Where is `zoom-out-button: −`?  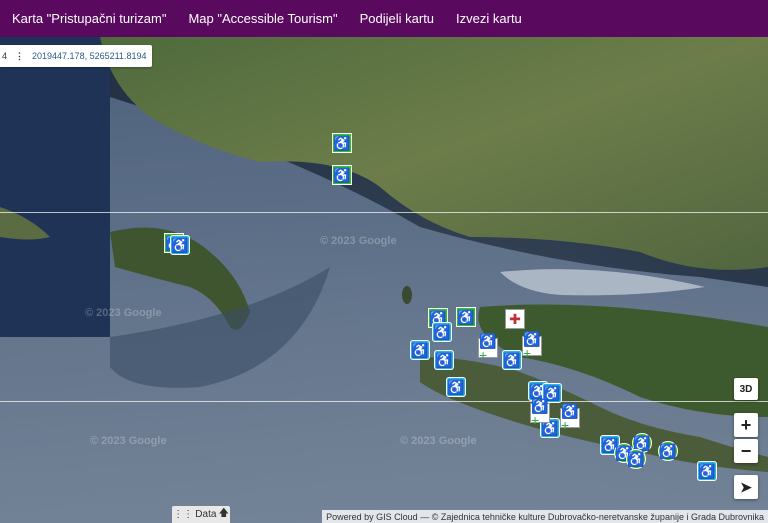
zoom-out-button: − is located at coordinates (746, 451).